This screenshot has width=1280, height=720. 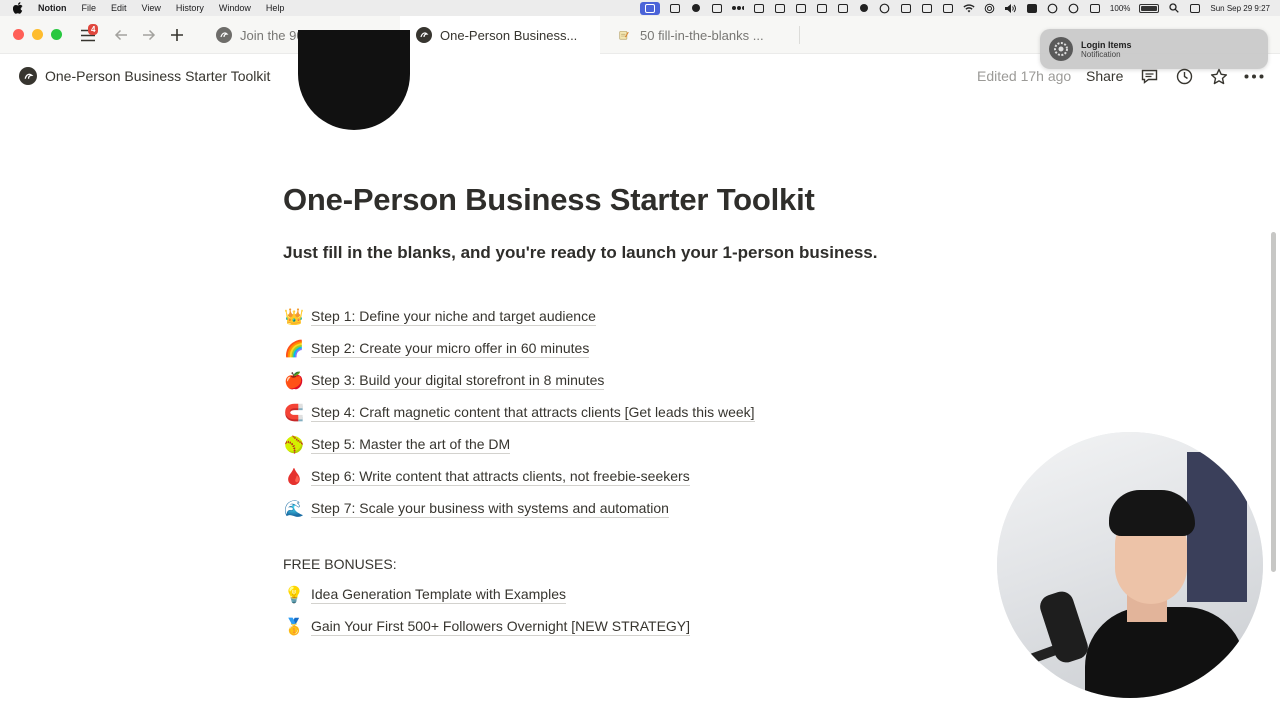 What do you see at coordinates (121, 35) in the screenshot?
I see `back-arrow-icon` at bounding box center [121, 35].